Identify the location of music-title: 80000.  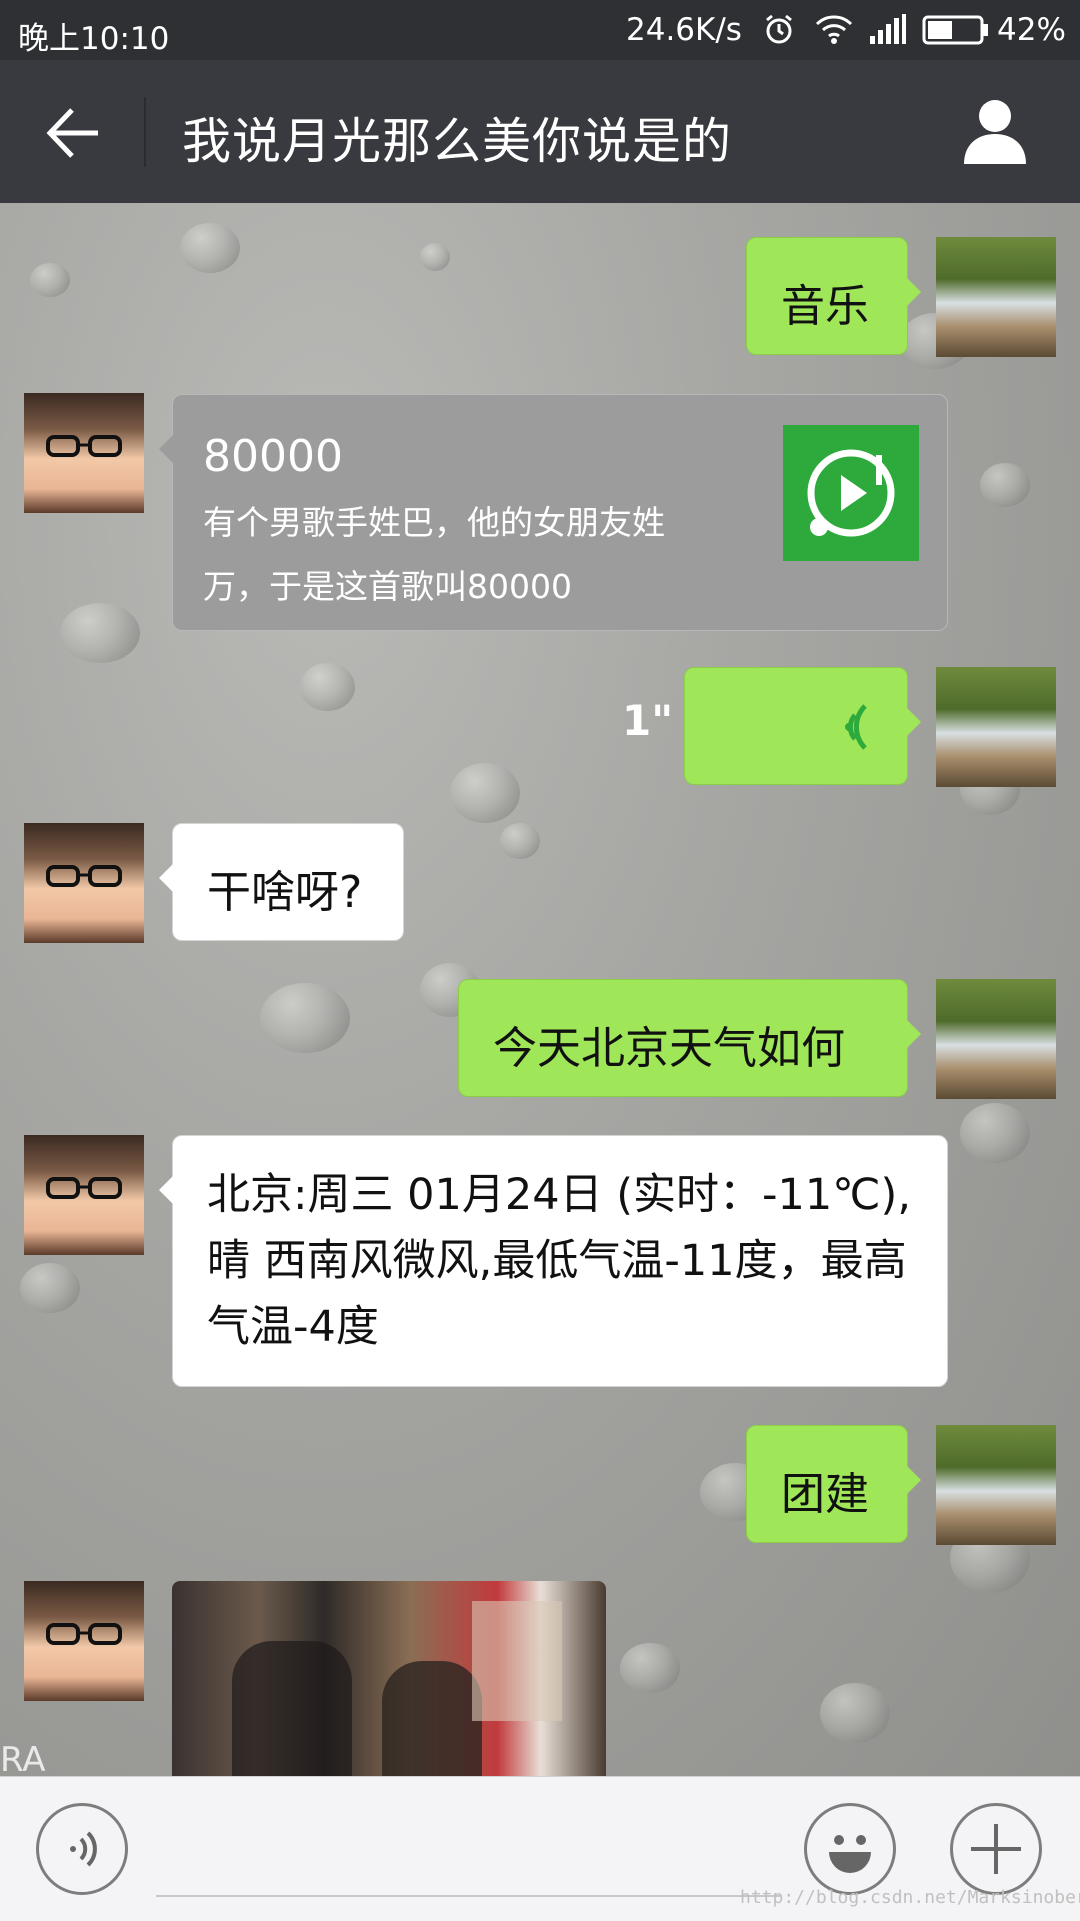
(273, 456).